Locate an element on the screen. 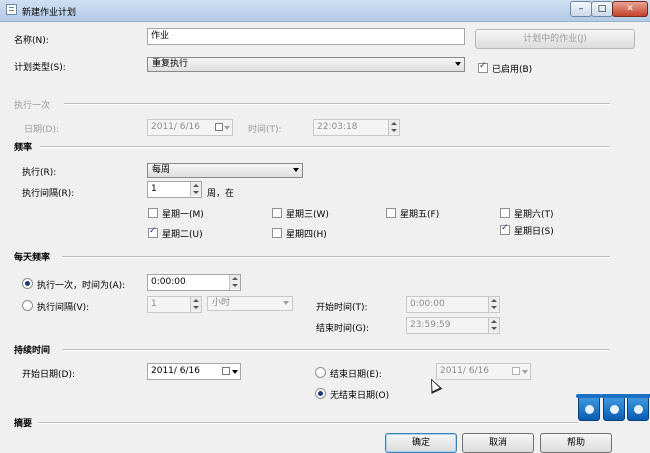 This screenshot has height=453, width=650. daily-once-label: 执行一次，时间为(A): is located at coordinates (81, 286).